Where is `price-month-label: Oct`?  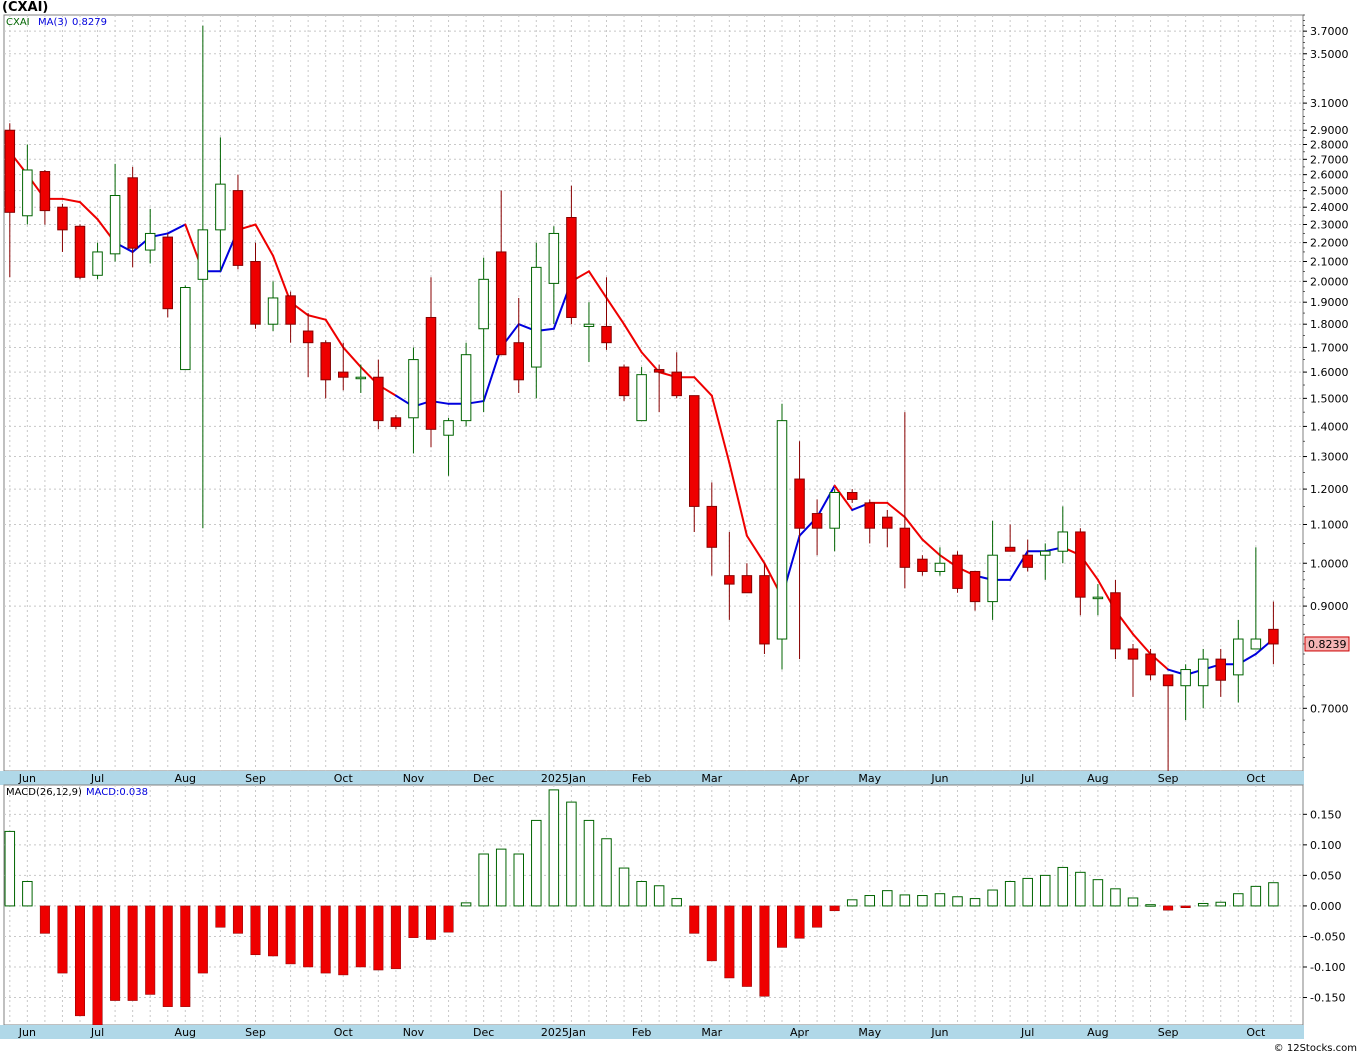 price-month-label: Oct is located at coordinates (1256, 778).